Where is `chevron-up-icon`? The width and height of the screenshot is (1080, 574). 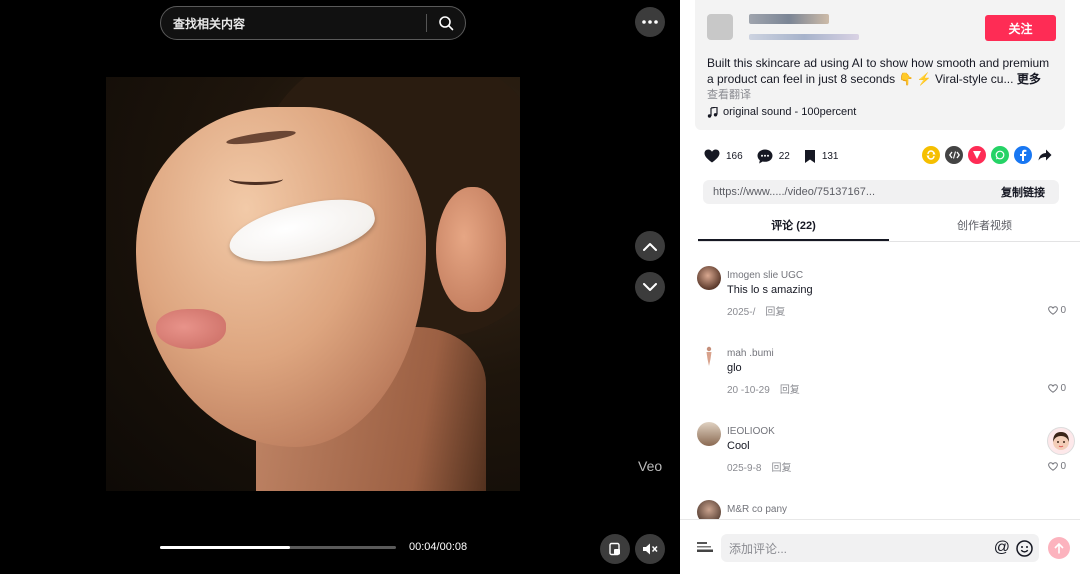
chevron-up-icon is located at coordinates (650, 246).